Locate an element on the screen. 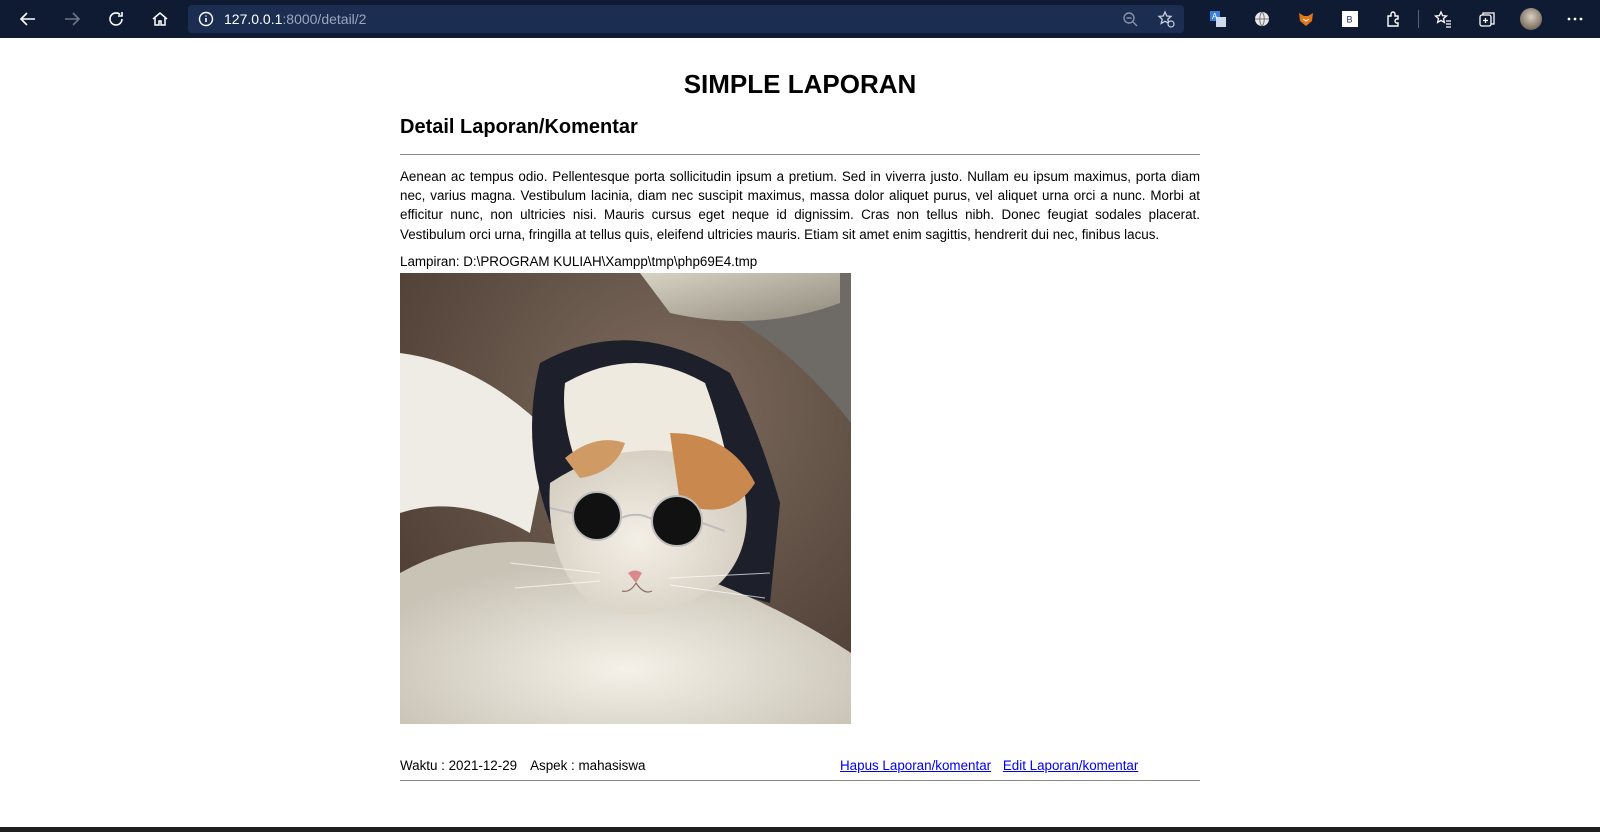  divider is located at coordinates (800, 154).